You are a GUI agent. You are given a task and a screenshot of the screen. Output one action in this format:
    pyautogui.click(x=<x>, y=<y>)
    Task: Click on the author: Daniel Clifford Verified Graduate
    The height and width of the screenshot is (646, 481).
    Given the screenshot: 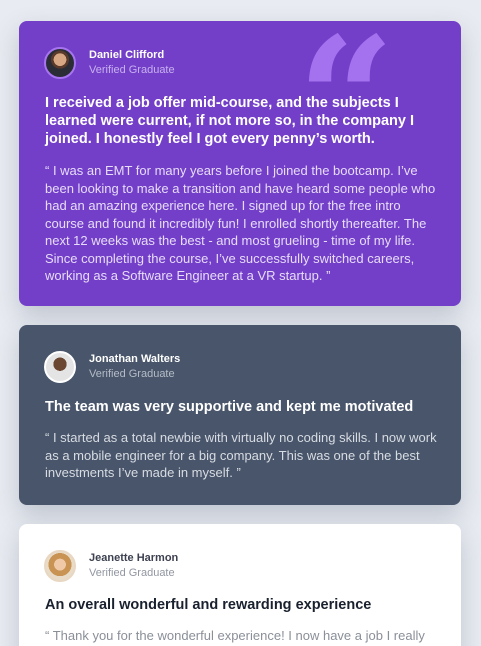 What is the action you would take?
    pyautogui.click(x=109, y=63)
    